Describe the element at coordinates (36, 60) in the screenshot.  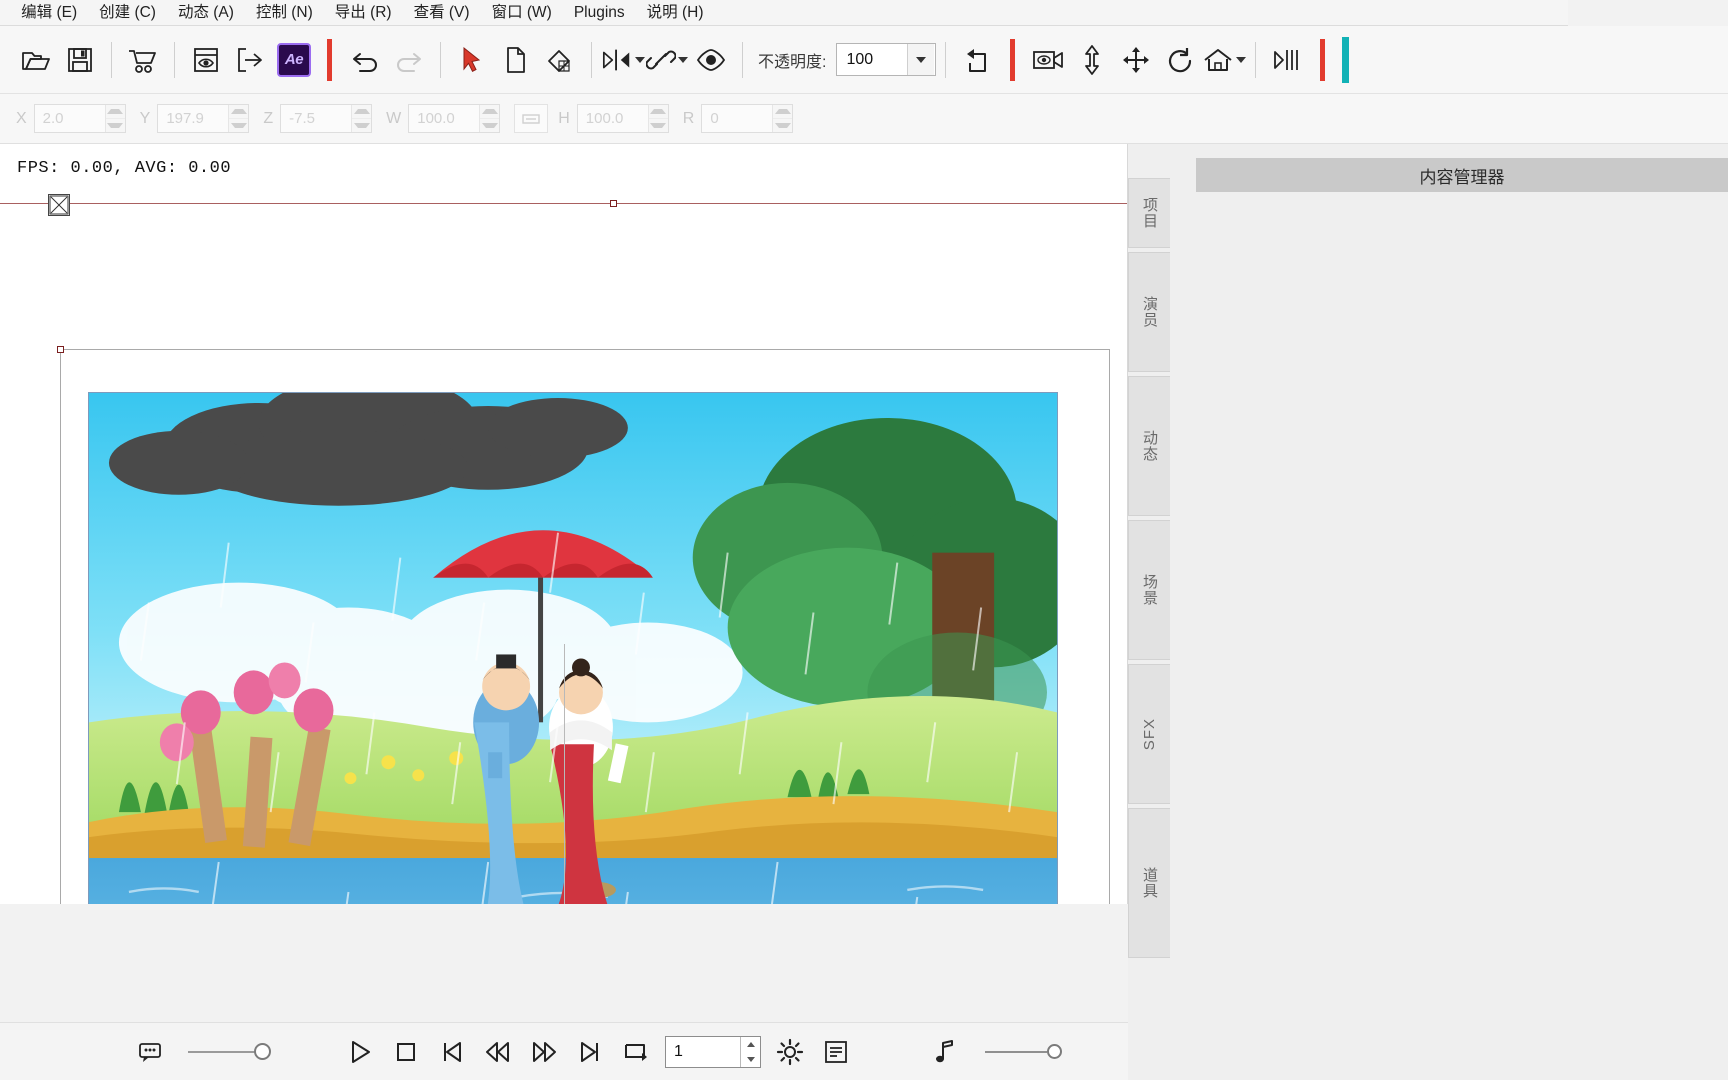
I see `open-folder-icon` at that location.